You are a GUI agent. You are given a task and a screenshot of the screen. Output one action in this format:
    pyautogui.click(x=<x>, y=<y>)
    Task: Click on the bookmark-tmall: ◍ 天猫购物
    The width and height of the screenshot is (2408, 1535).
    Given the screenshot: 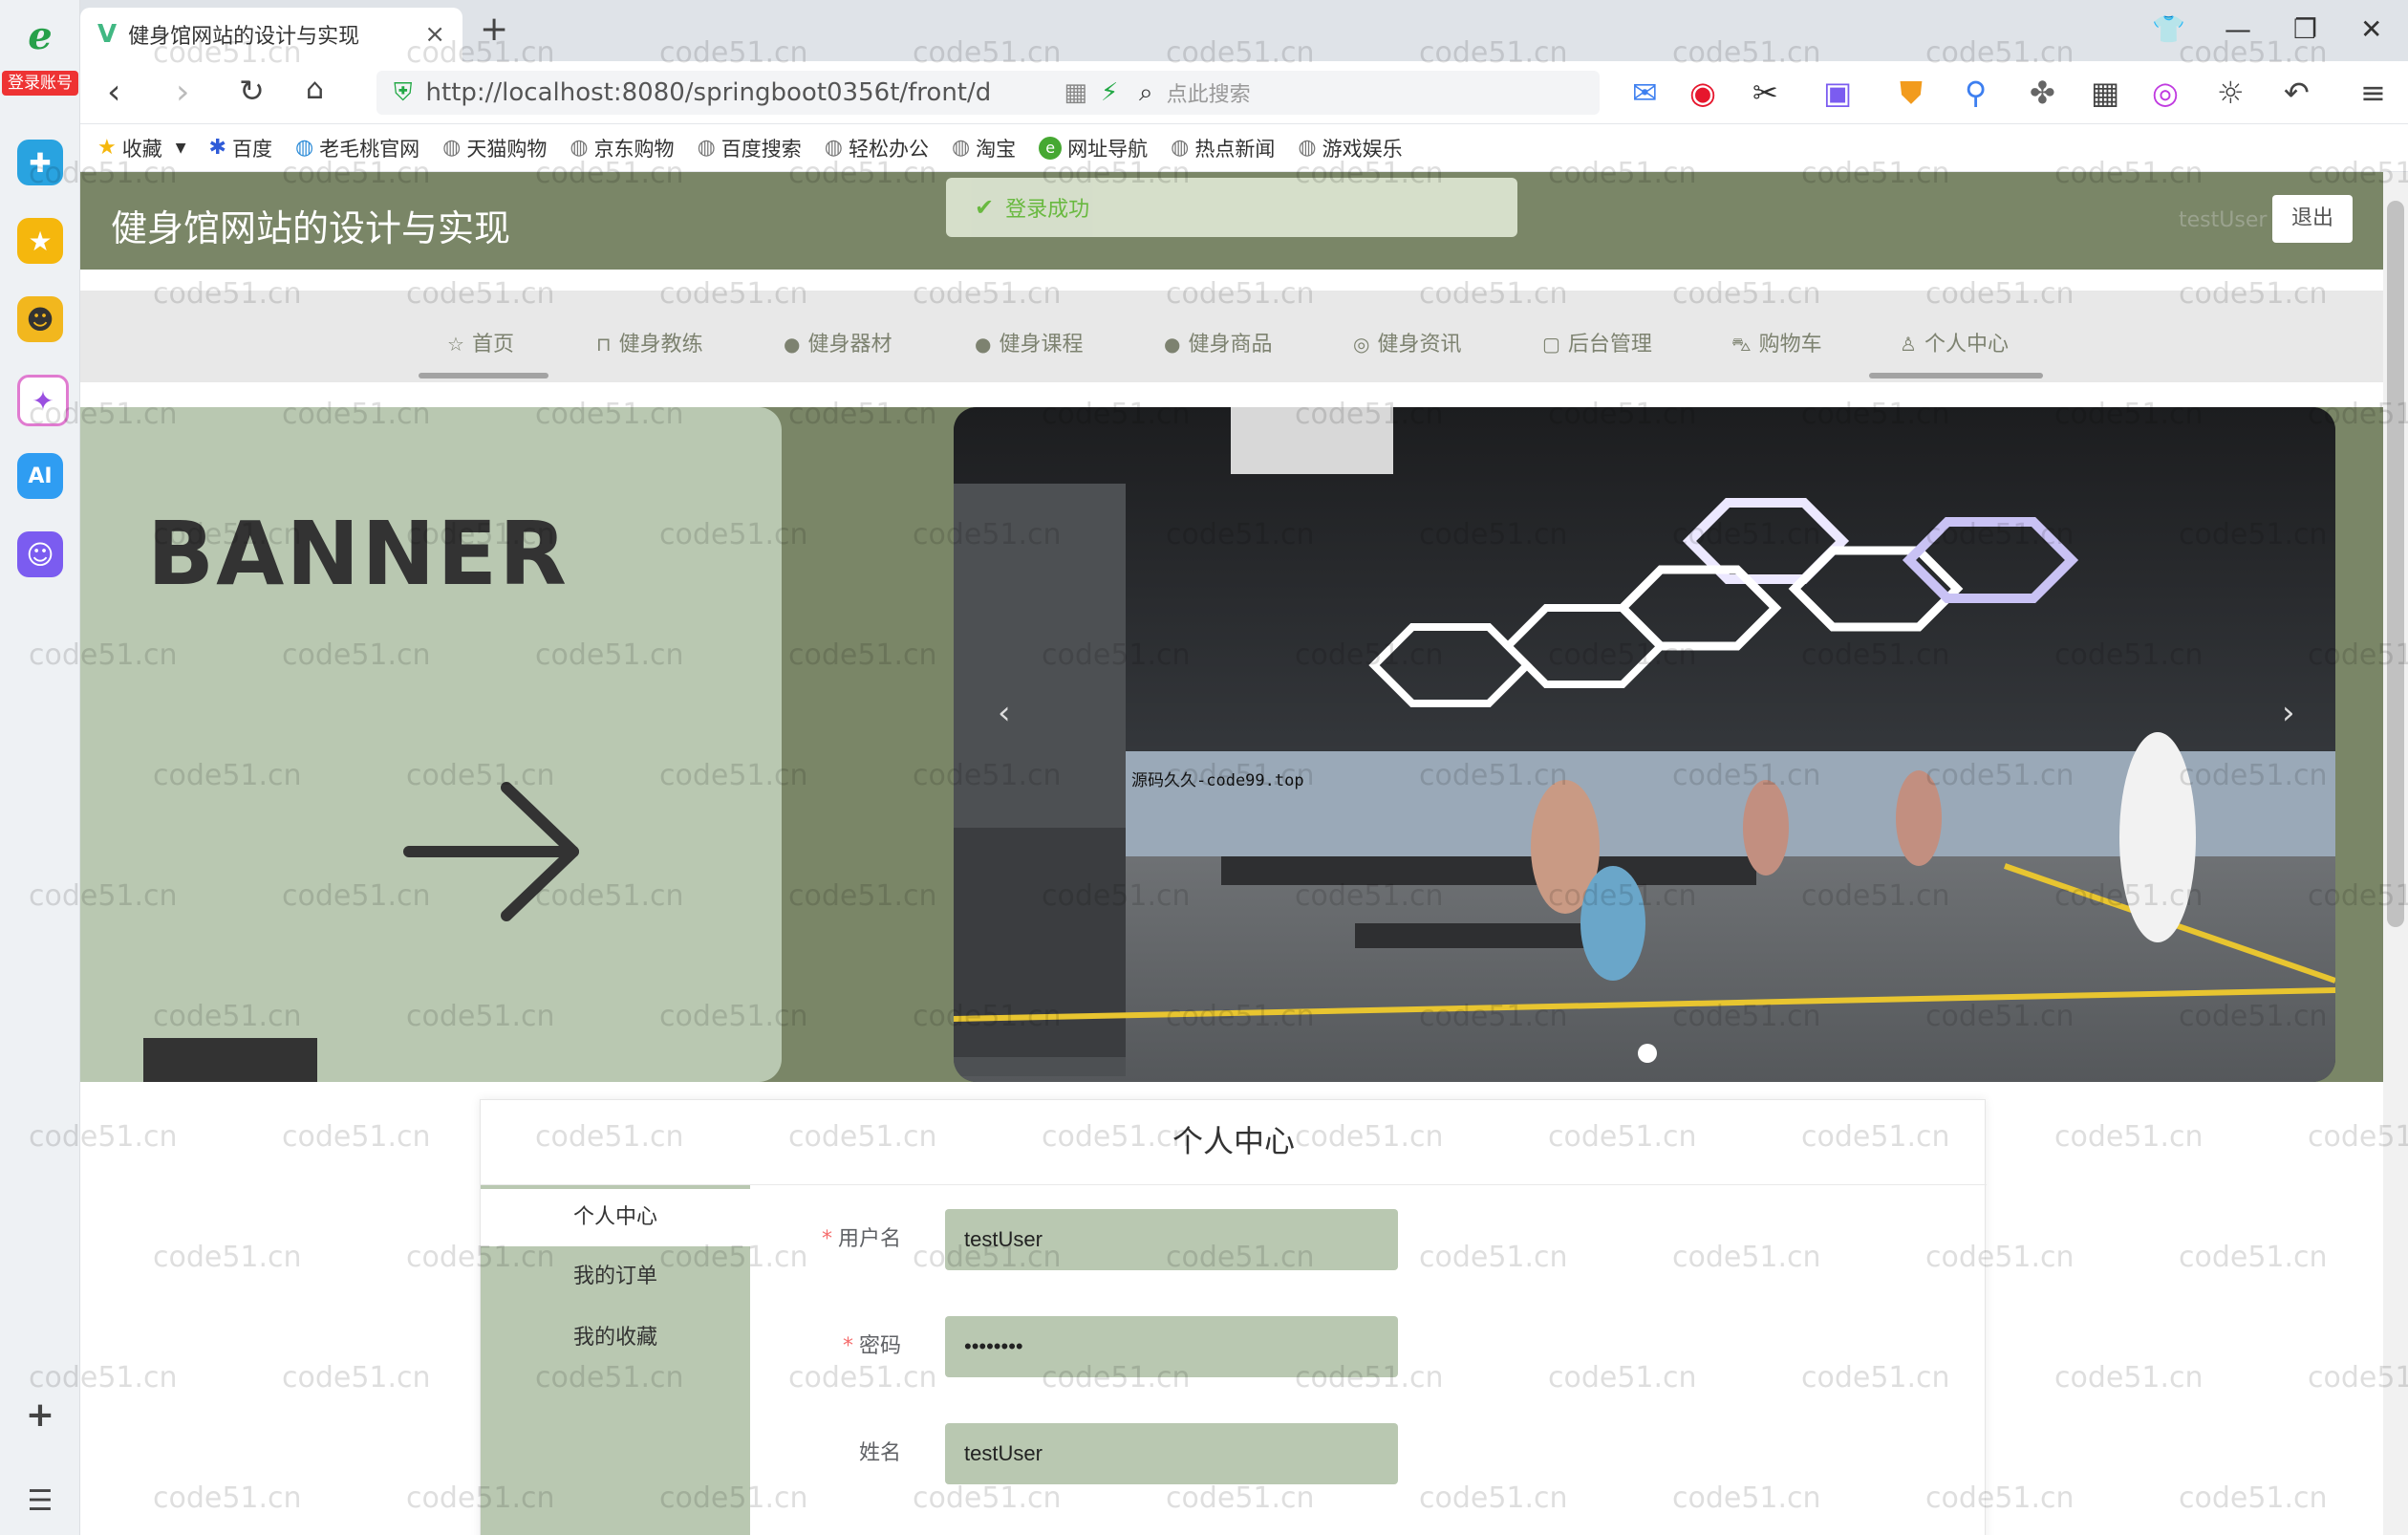 What is the action you would take?
    pyautogui.click(x=494, y=148)
    